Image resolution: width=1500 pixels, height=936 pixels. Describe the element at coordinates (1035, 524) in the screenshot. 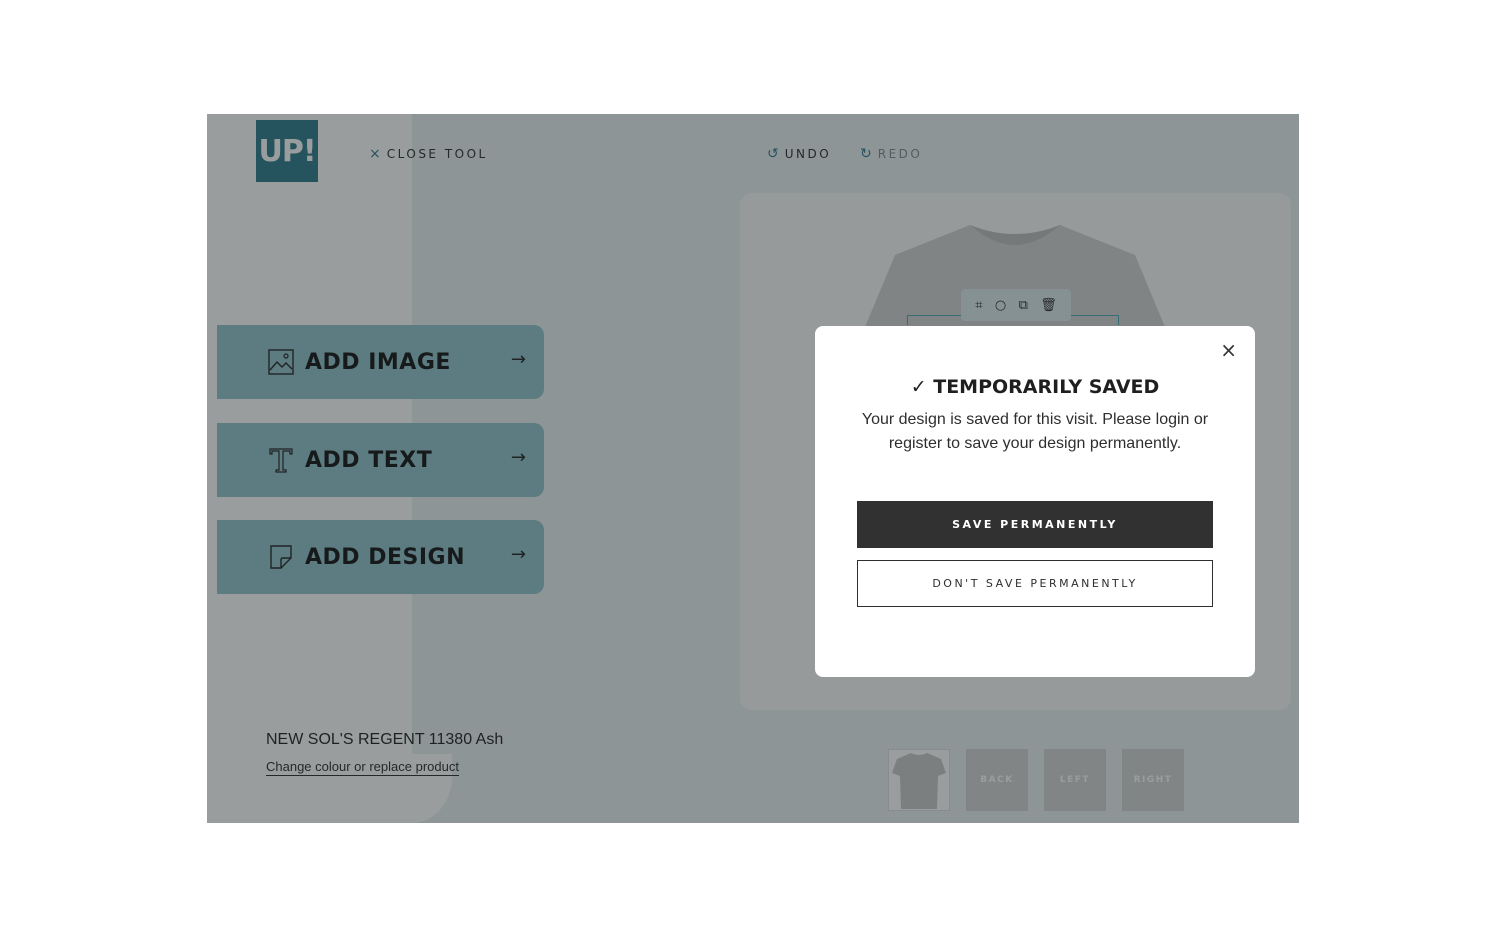

I see `save-permanently-button: SAVE PERMANENTLY` at that location.